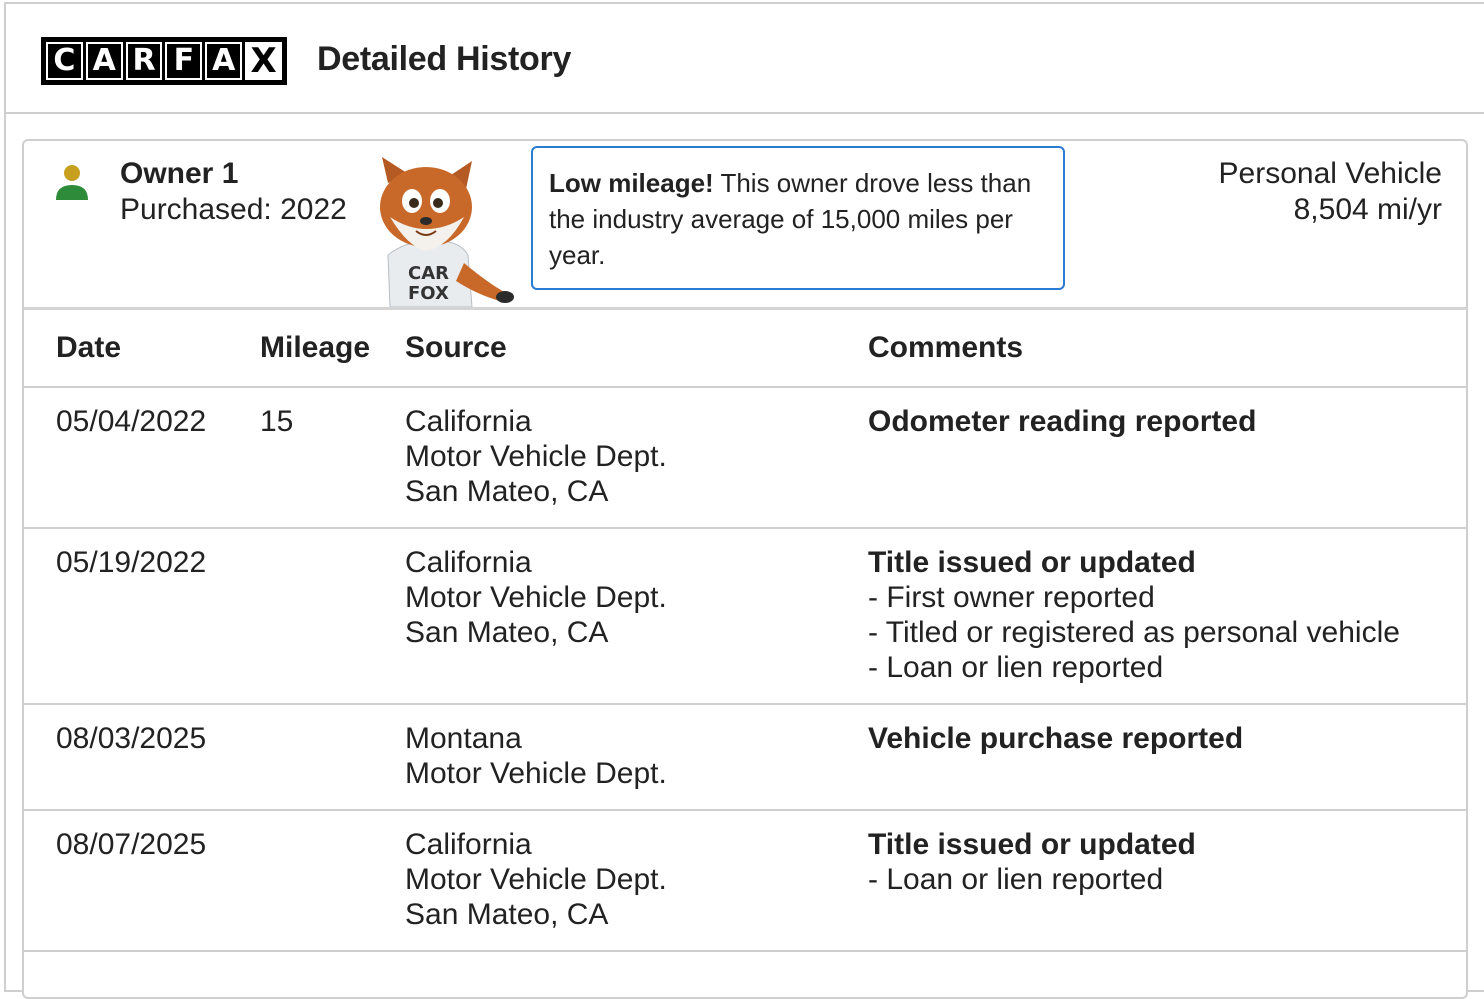 The image size is (1484, 999). What do you see at coordinates (1011, 597) in the screenshot?
I see `comment-item: - First owner reported` at bounding box center [1011, 597].